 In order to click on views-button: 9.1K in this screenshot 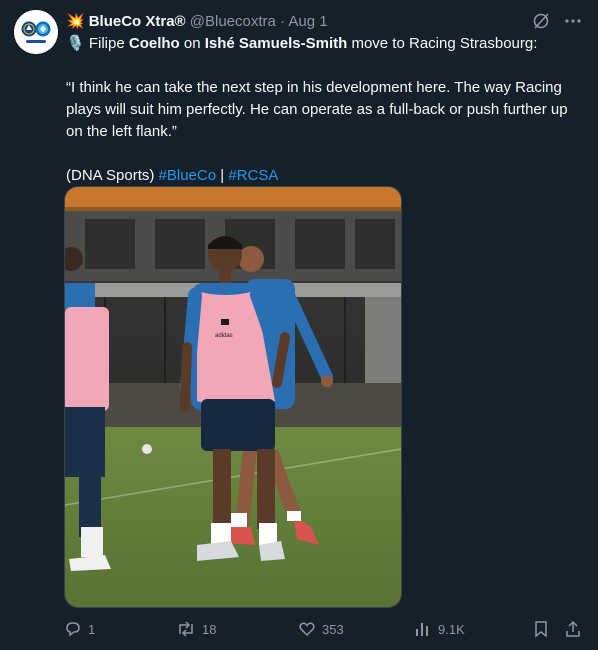, I will do `click(439, 629)`.